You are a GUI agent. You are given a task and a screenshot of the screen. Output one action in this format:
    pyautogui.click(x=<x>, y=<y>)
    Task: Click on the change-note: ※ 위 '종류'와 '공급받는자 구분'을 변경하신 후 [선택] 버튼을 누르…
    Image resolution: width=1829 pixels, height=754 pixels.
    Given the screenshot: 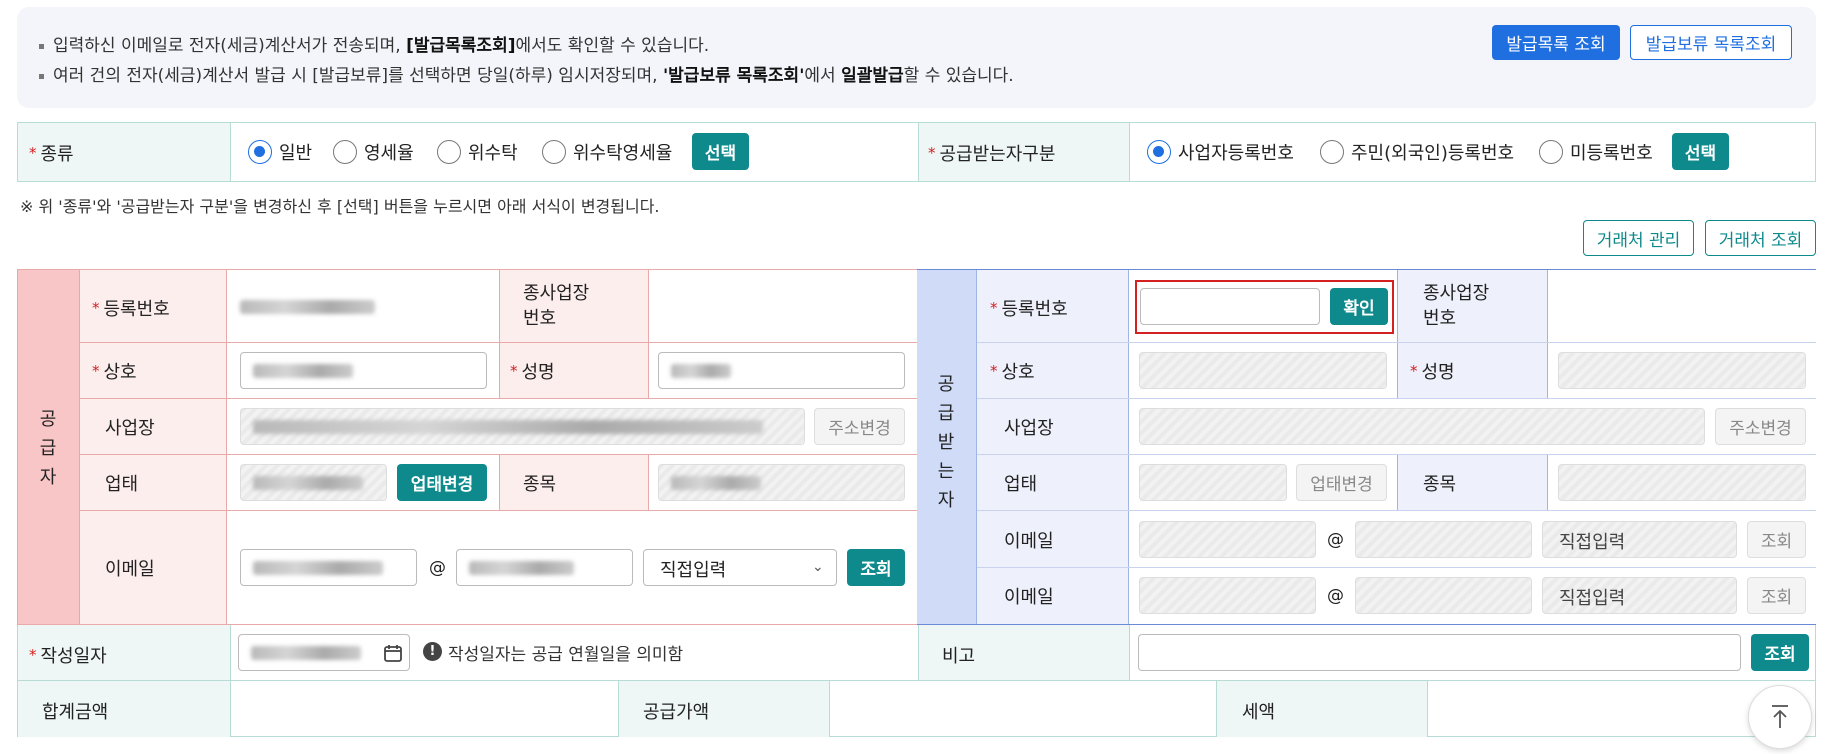 What is the action you would take?
    pyautogui.click(x=340, y=206)
    